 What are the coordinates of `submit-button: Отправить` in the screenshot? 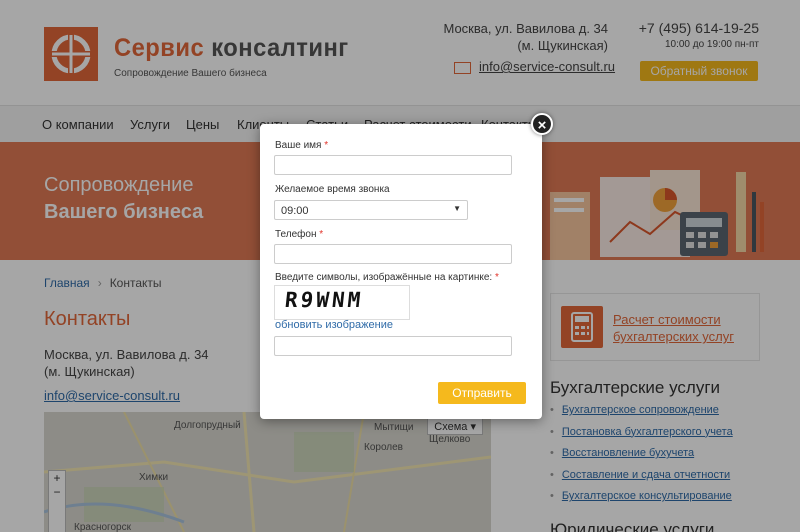 It's located at (482, 393).